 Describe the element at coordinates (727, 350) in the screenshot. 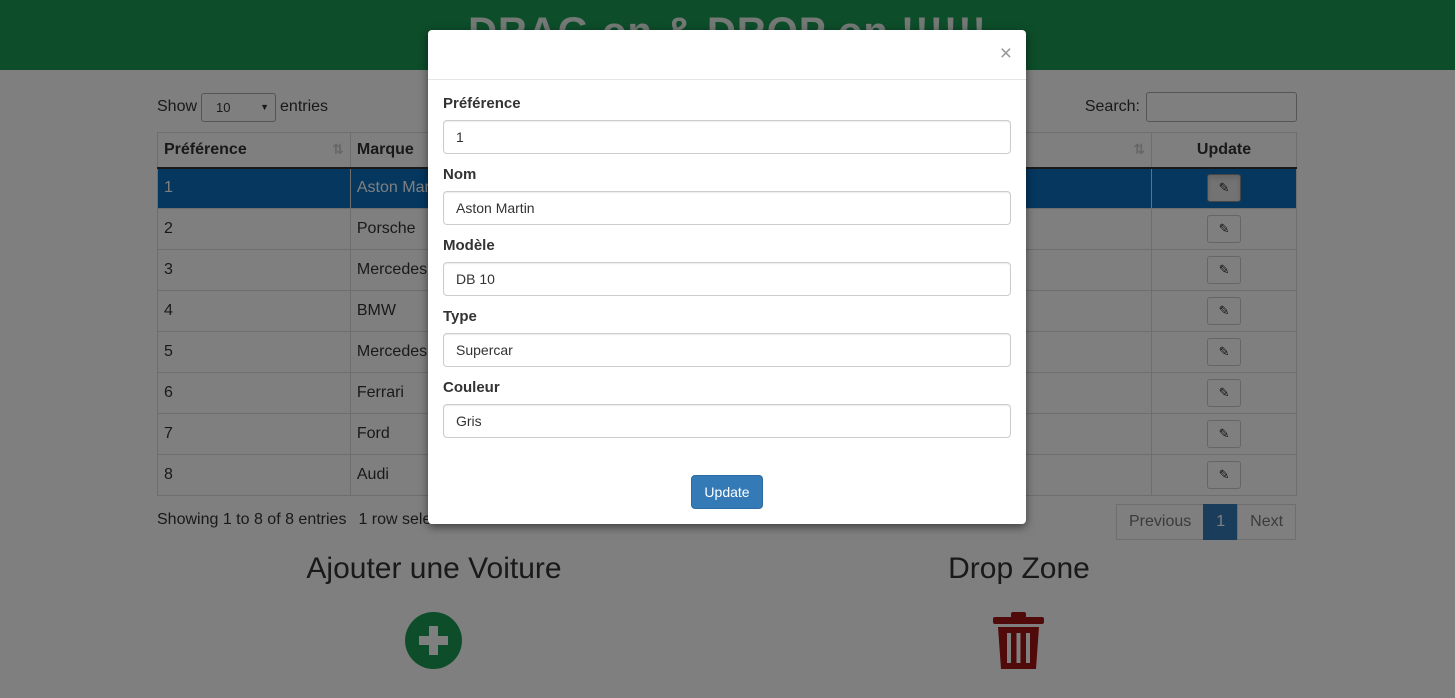

I see `type-input: Supercar` at that location.